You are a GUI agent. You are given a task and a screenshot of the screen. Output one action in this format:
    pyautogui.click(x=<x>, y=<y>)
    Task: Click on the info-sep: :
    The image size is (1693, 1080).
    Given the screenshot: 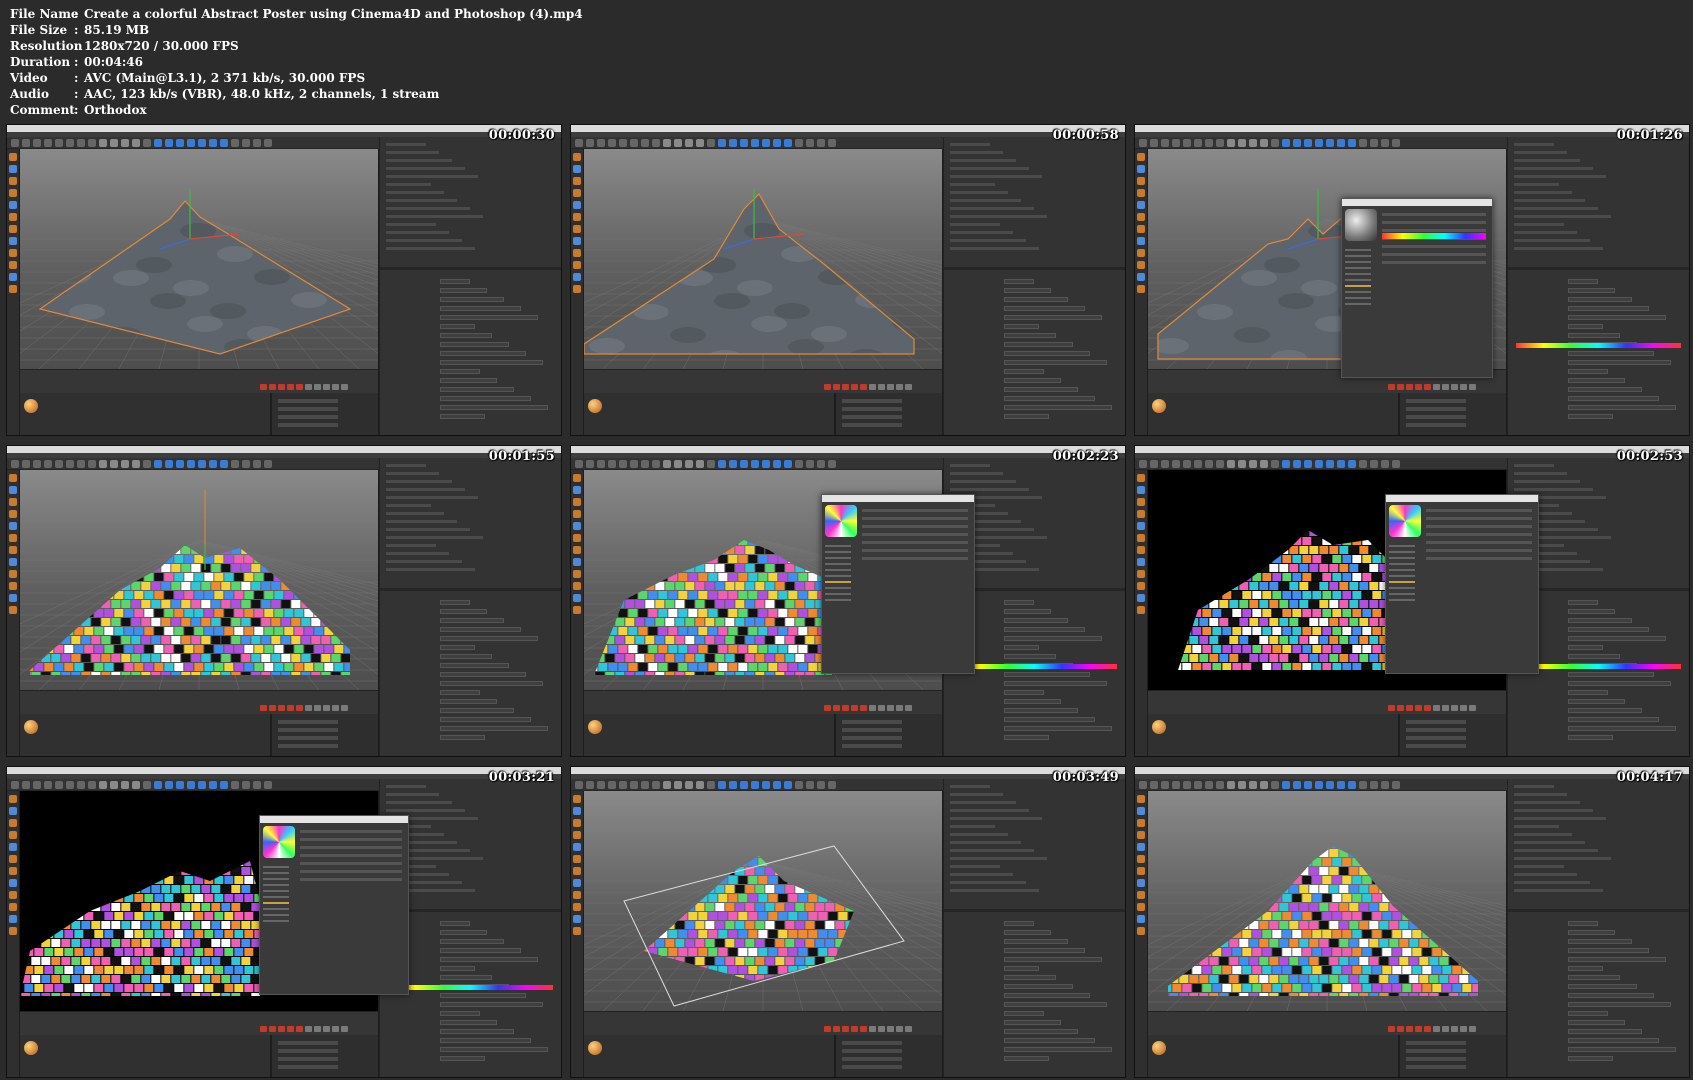 What is the action you would take?
    pyautogui.click(x=76, y=14)
    